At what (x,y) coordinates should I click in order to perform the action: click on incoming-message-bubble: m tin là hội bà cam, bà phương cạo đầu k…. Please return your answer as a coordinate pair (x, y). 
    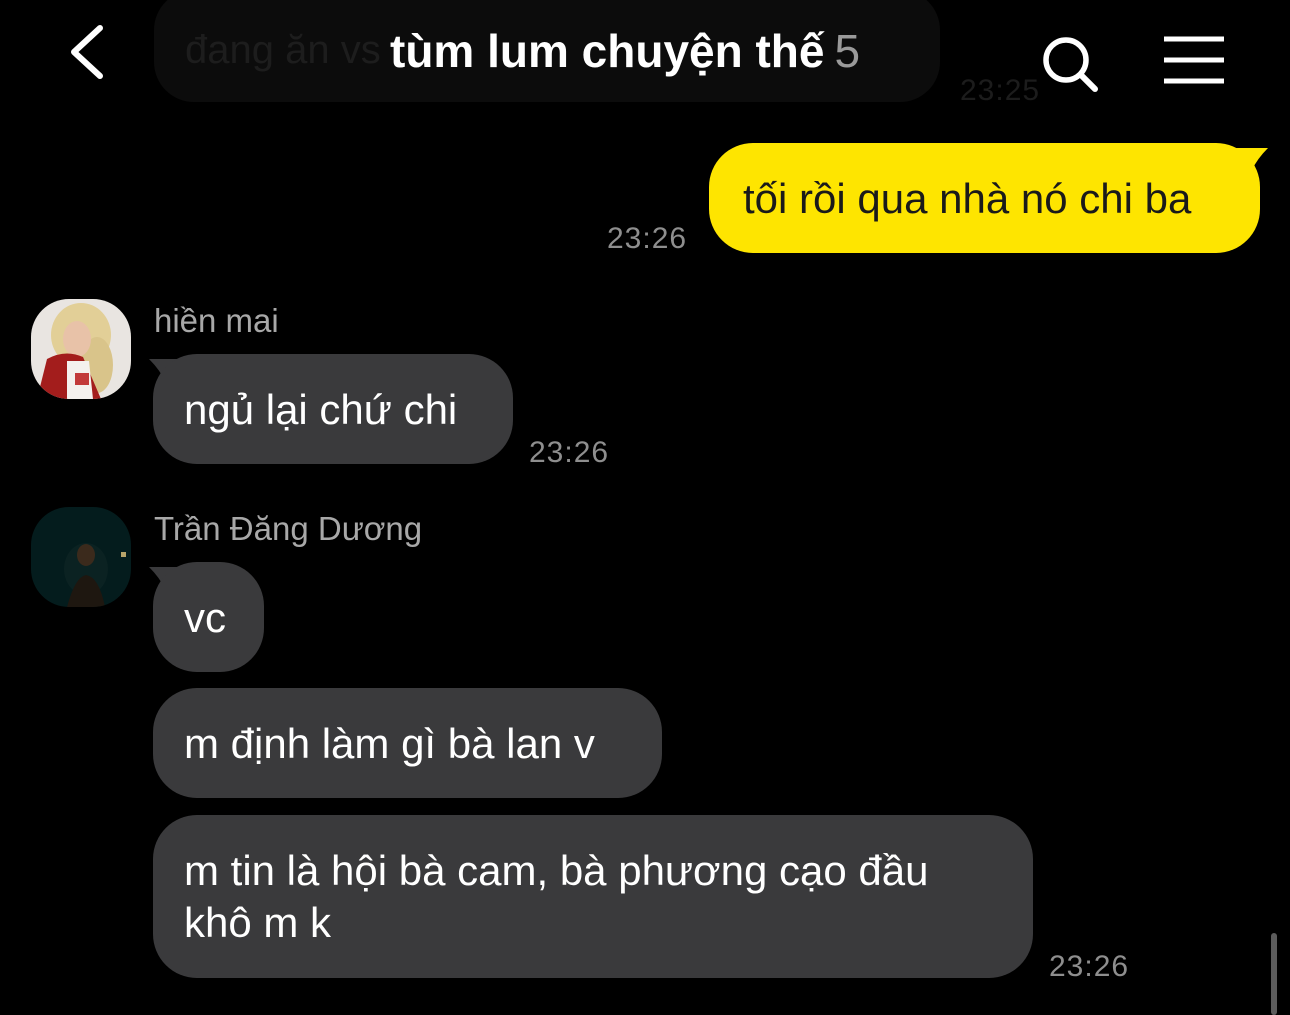
    Looking at the image, I should click on (593, 896).